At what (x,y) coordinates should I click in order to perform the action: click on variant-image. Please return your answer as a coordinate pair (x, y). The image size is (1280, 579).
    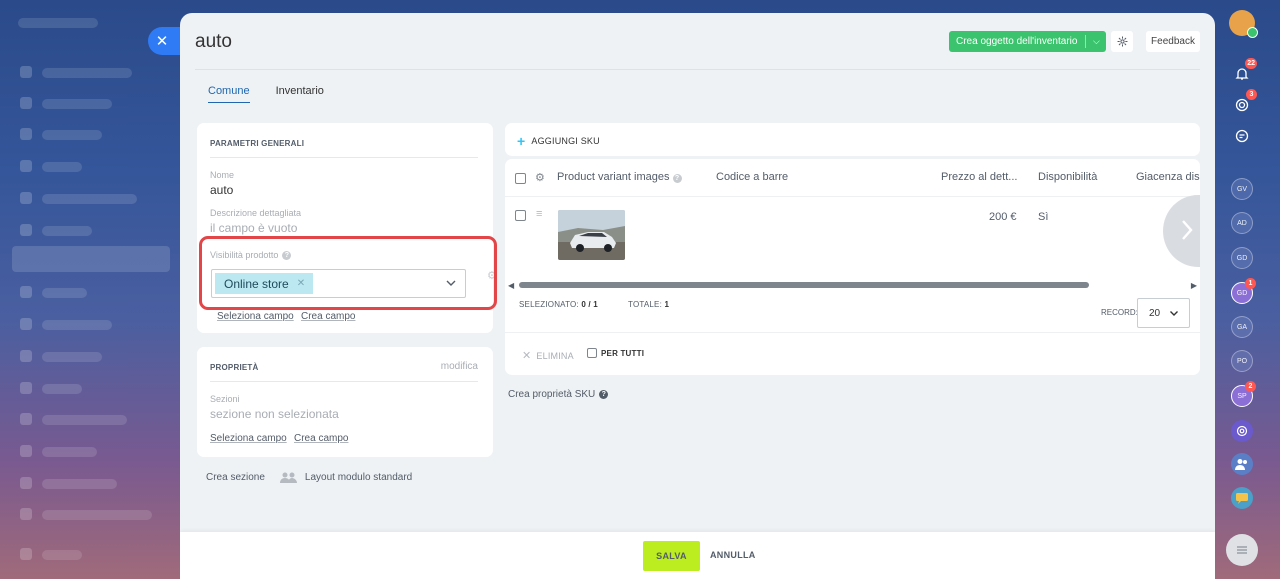
    Looking at the image, I should click on (591, 235).